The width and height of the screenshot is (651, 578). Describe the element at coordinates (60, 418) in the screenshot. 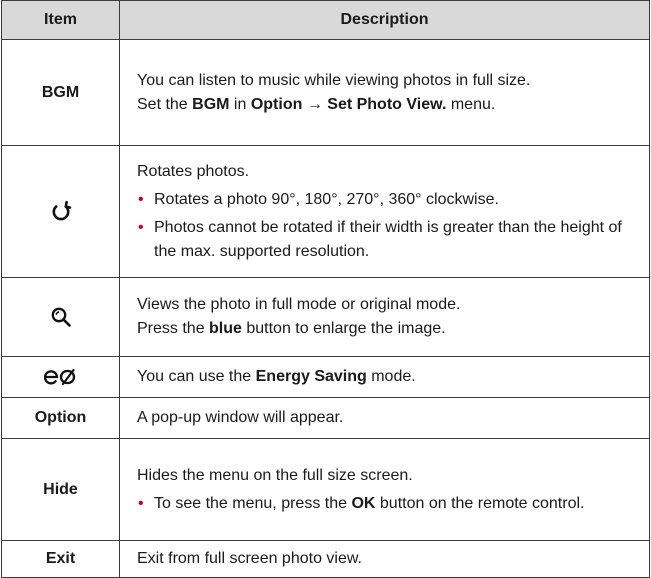

I see `item-cell-option: Option` at that location.